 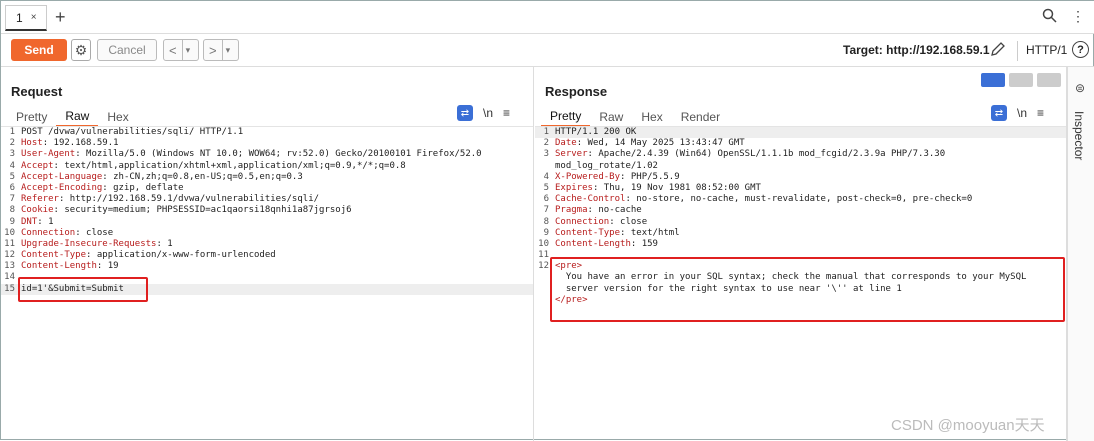 I want to click on editor-line: 11 Upgrade-Insecure-Requests: 1, so click(x=267, y=244).